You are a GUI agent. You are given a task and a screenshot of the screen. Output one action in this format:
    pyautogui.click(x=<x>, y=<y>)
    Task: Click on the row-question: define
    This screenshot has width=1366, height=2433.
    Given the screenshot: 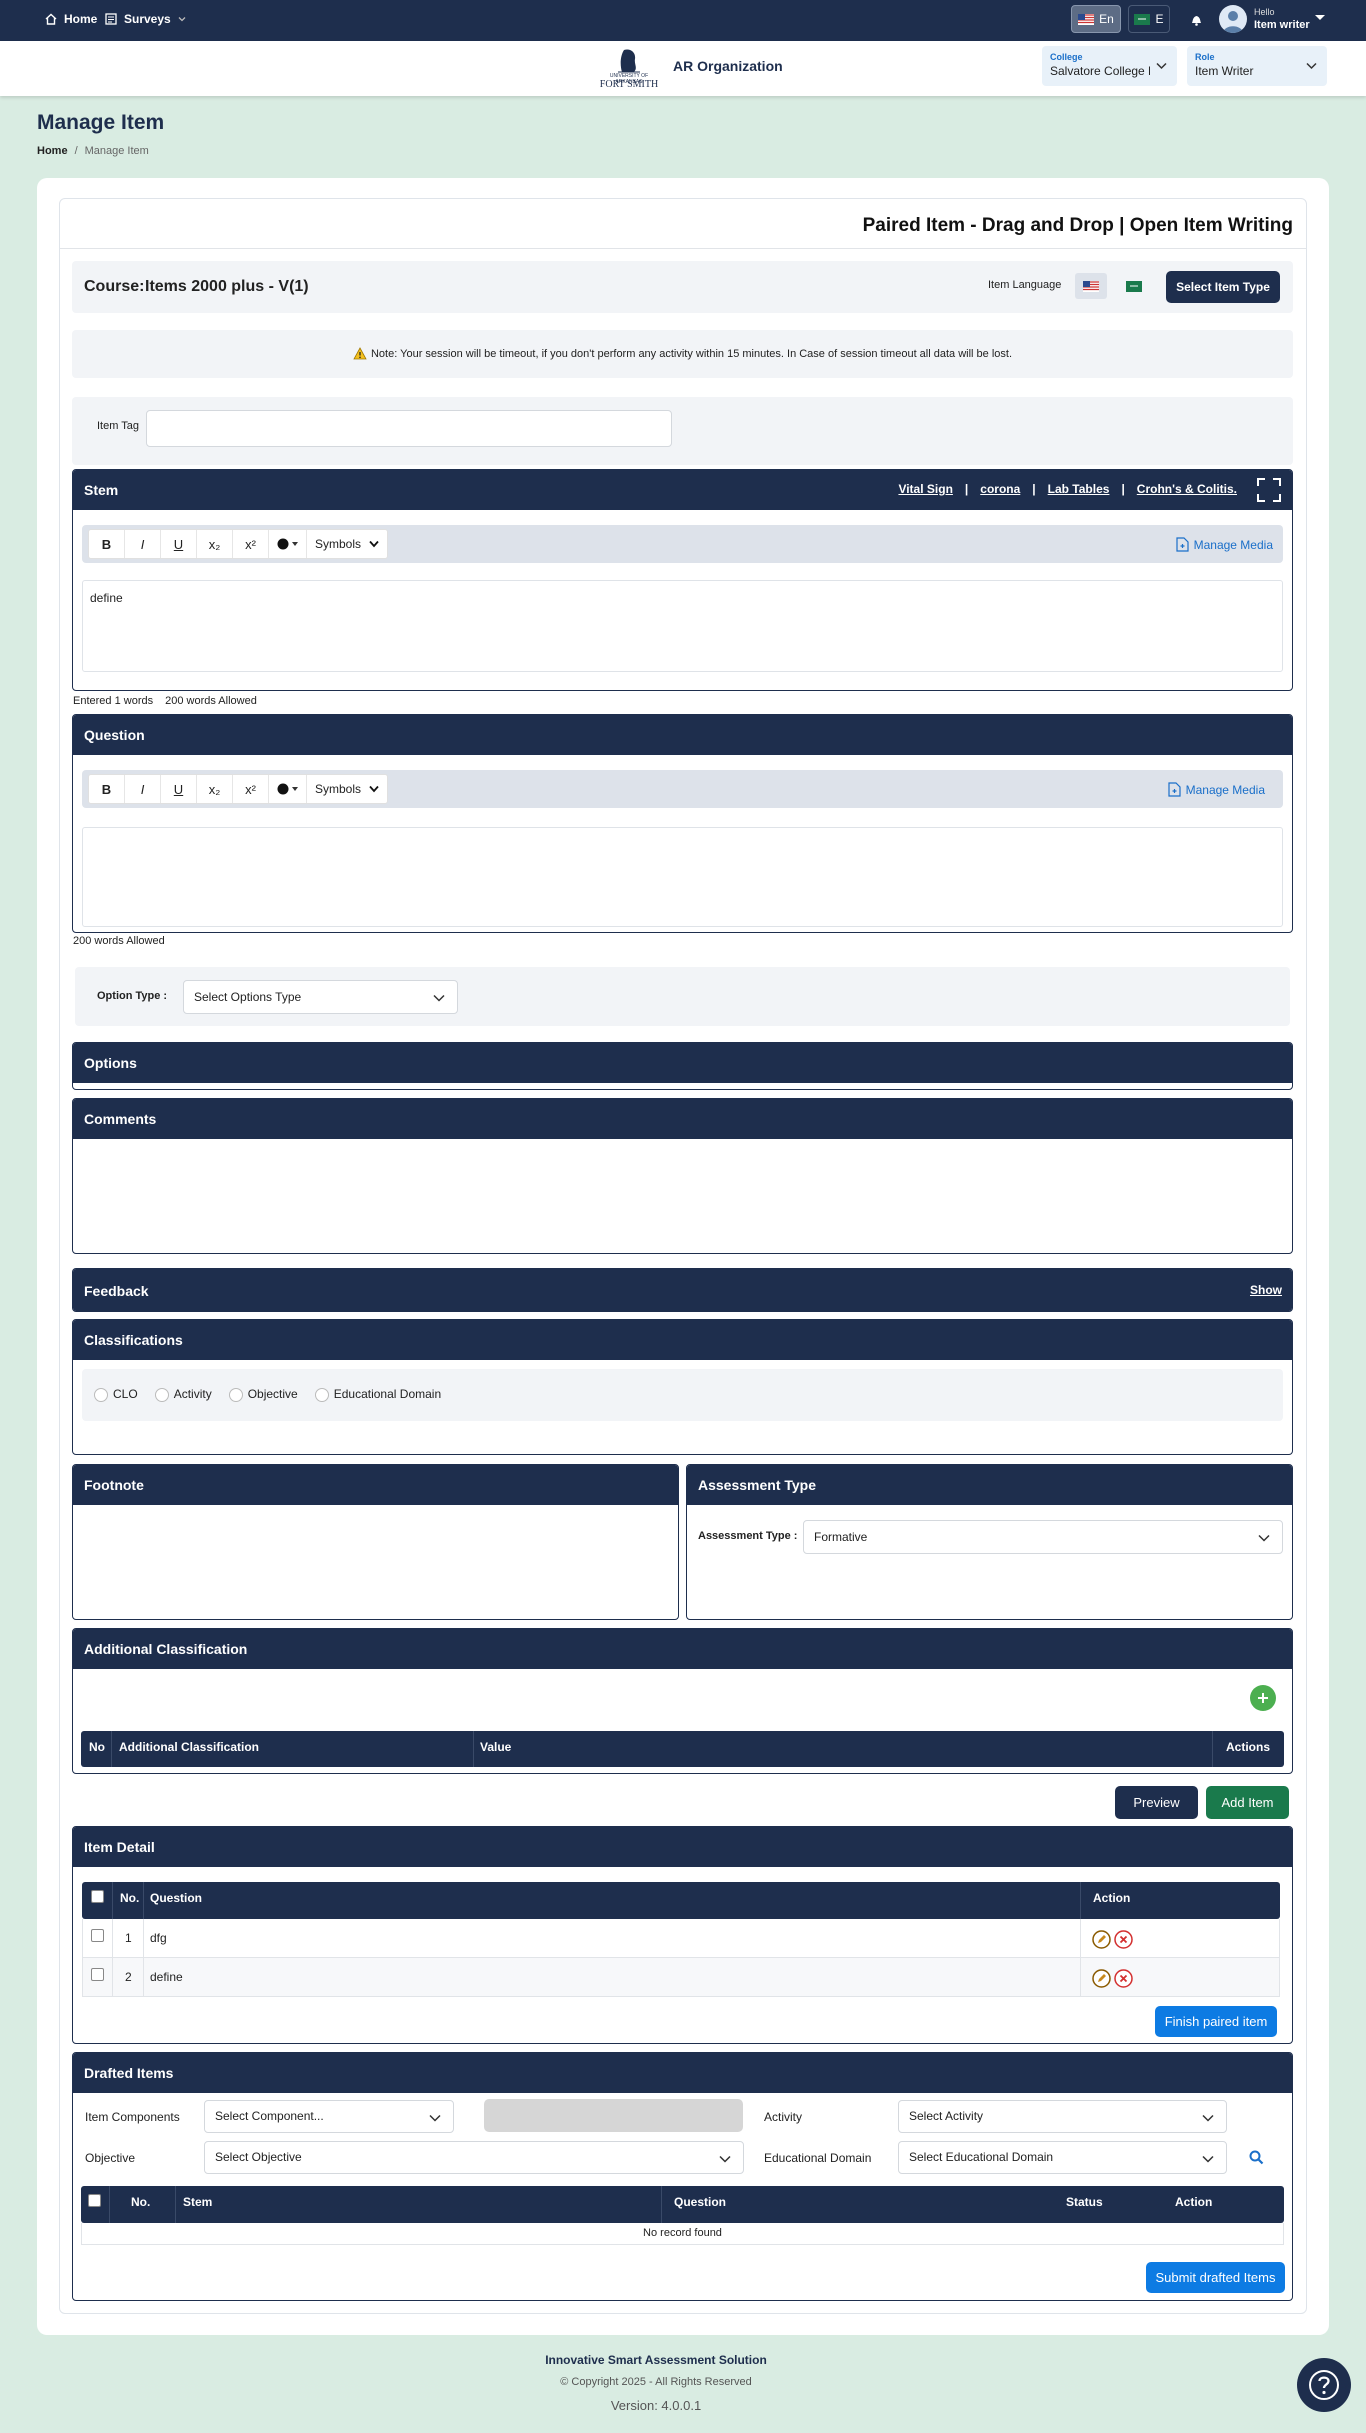 What is the action you would take?
    pyautogui.click(x=166, y=1977)
    